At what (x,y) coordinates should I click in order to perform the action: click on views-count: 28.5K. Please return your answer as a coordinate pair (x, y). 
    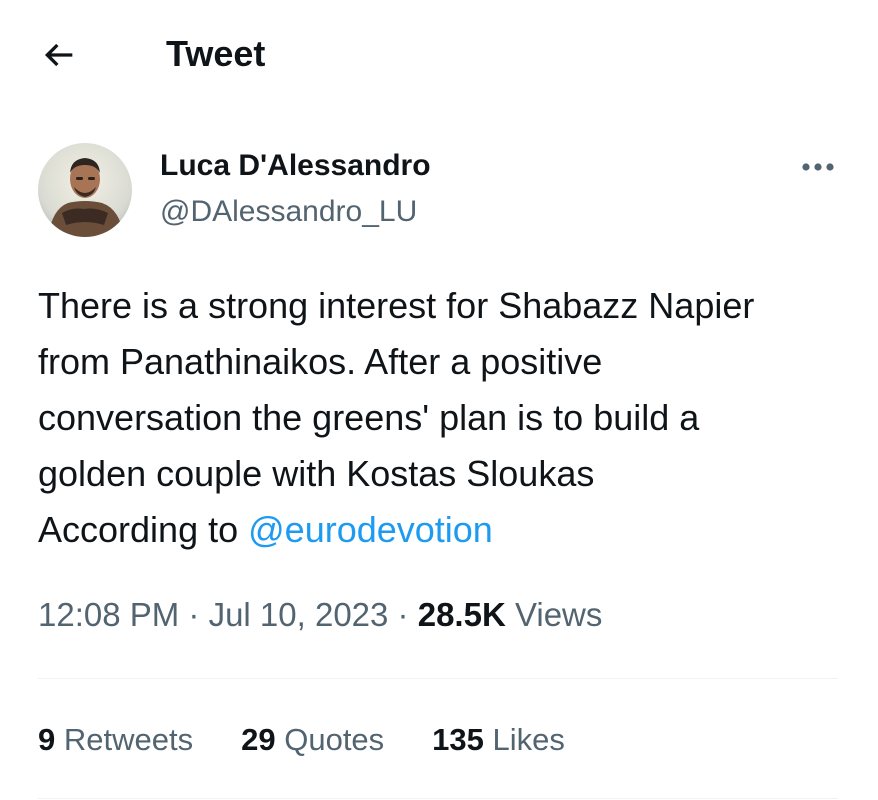
    Looking at the image, I should click on (461, 614).